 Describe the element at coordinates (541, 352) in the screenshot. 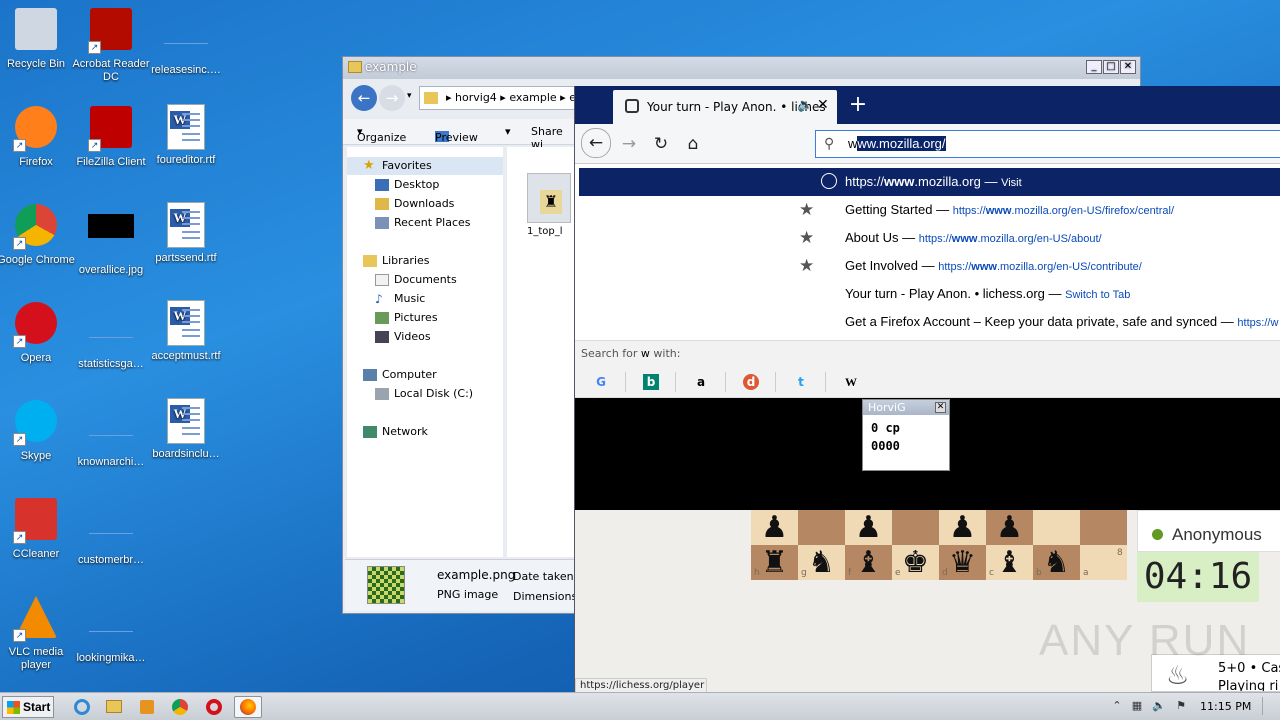

I see `file-list: ♜ 1_top_l` at that location.